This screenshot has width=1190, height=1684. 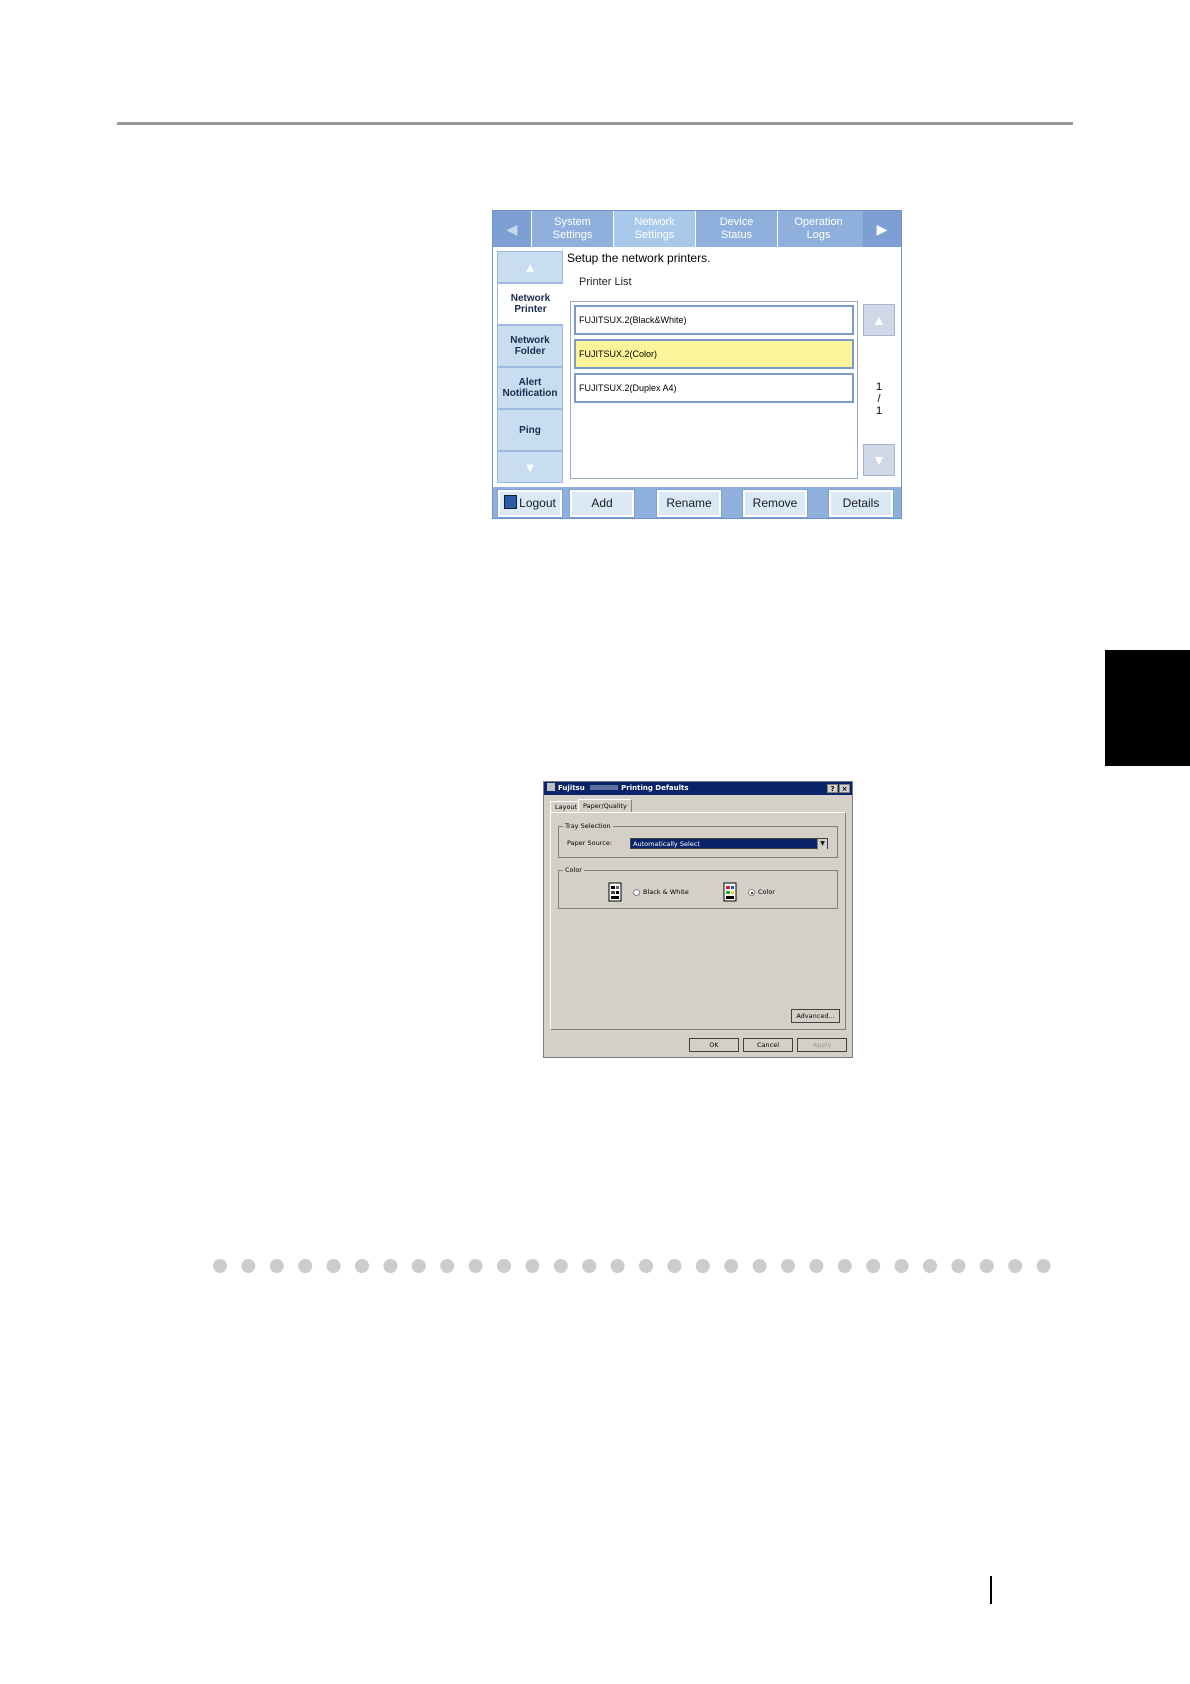 What do you see at coordinates (572, 229) in the screenshot?
I see `tab-system-settings: System Settings` at bounding box center [572, 229].